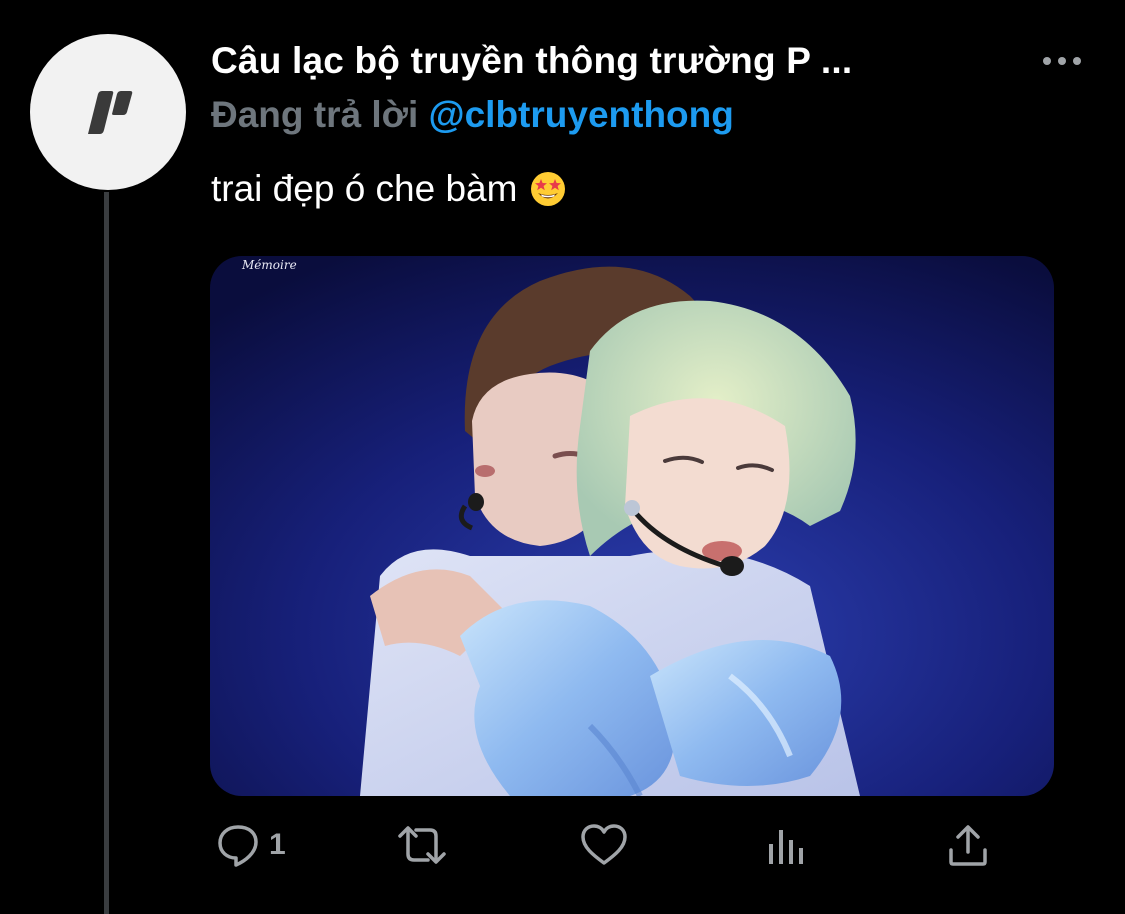  I want to click on analytics-button, so click(787, 845).